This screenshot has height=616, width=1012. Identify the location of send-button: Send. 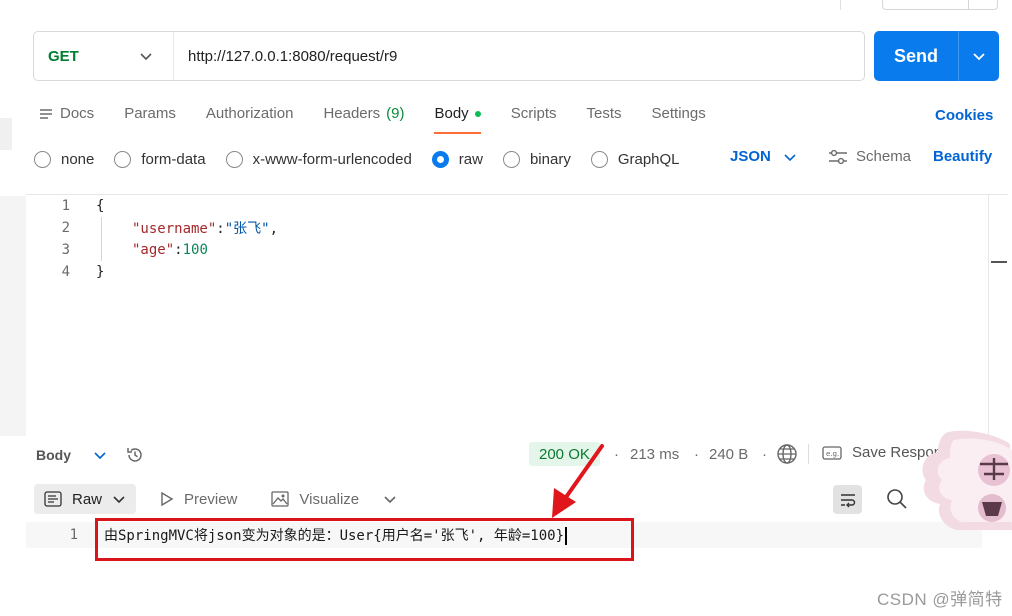
(936, 56).